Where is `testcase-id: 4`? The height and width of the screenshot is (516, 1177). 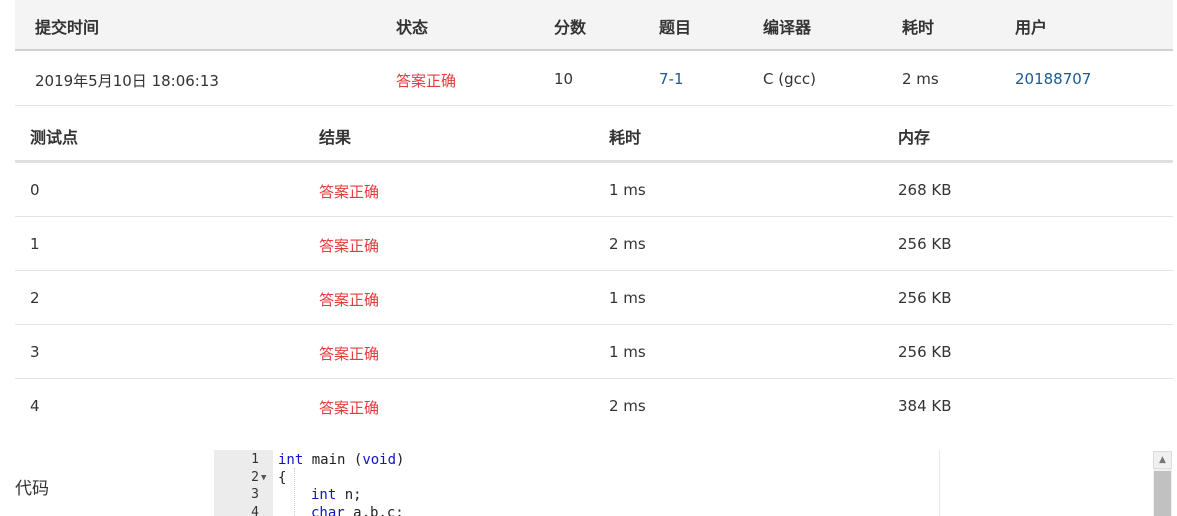 testcase-id: 4 is located at coordinates (35, 406).